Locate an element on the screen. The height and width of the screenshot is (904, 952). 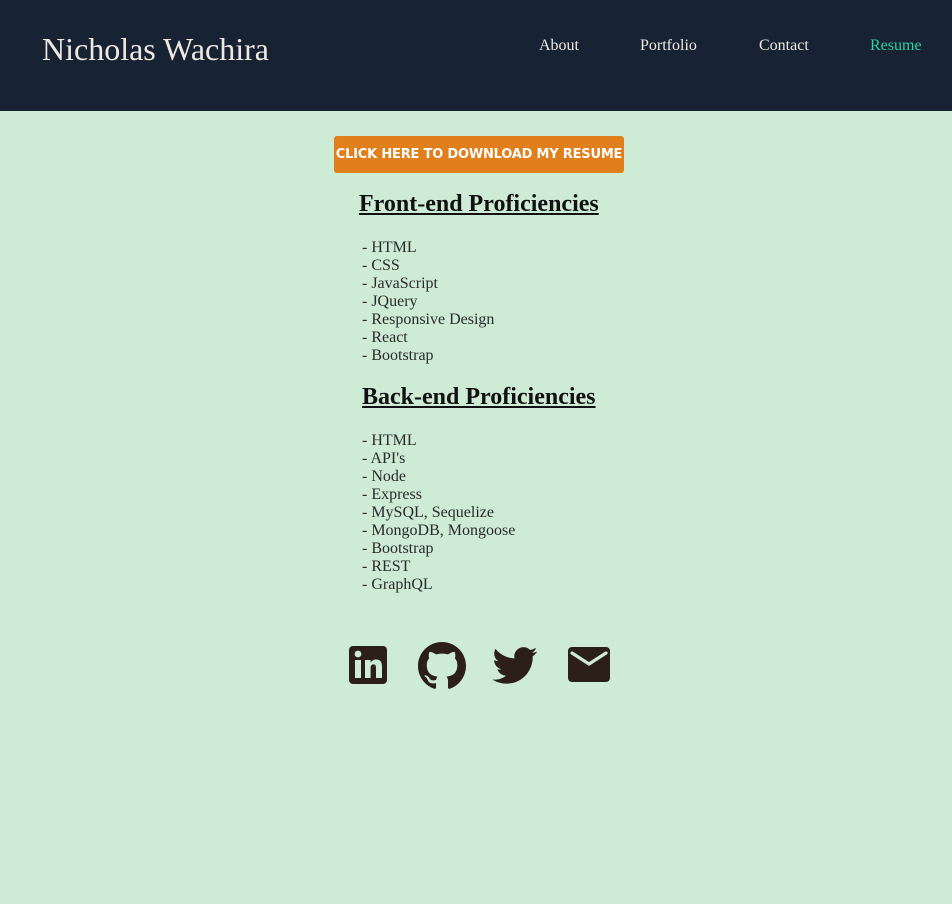
site-name: Nicholas Wachira is located at coordinates (155, 49).